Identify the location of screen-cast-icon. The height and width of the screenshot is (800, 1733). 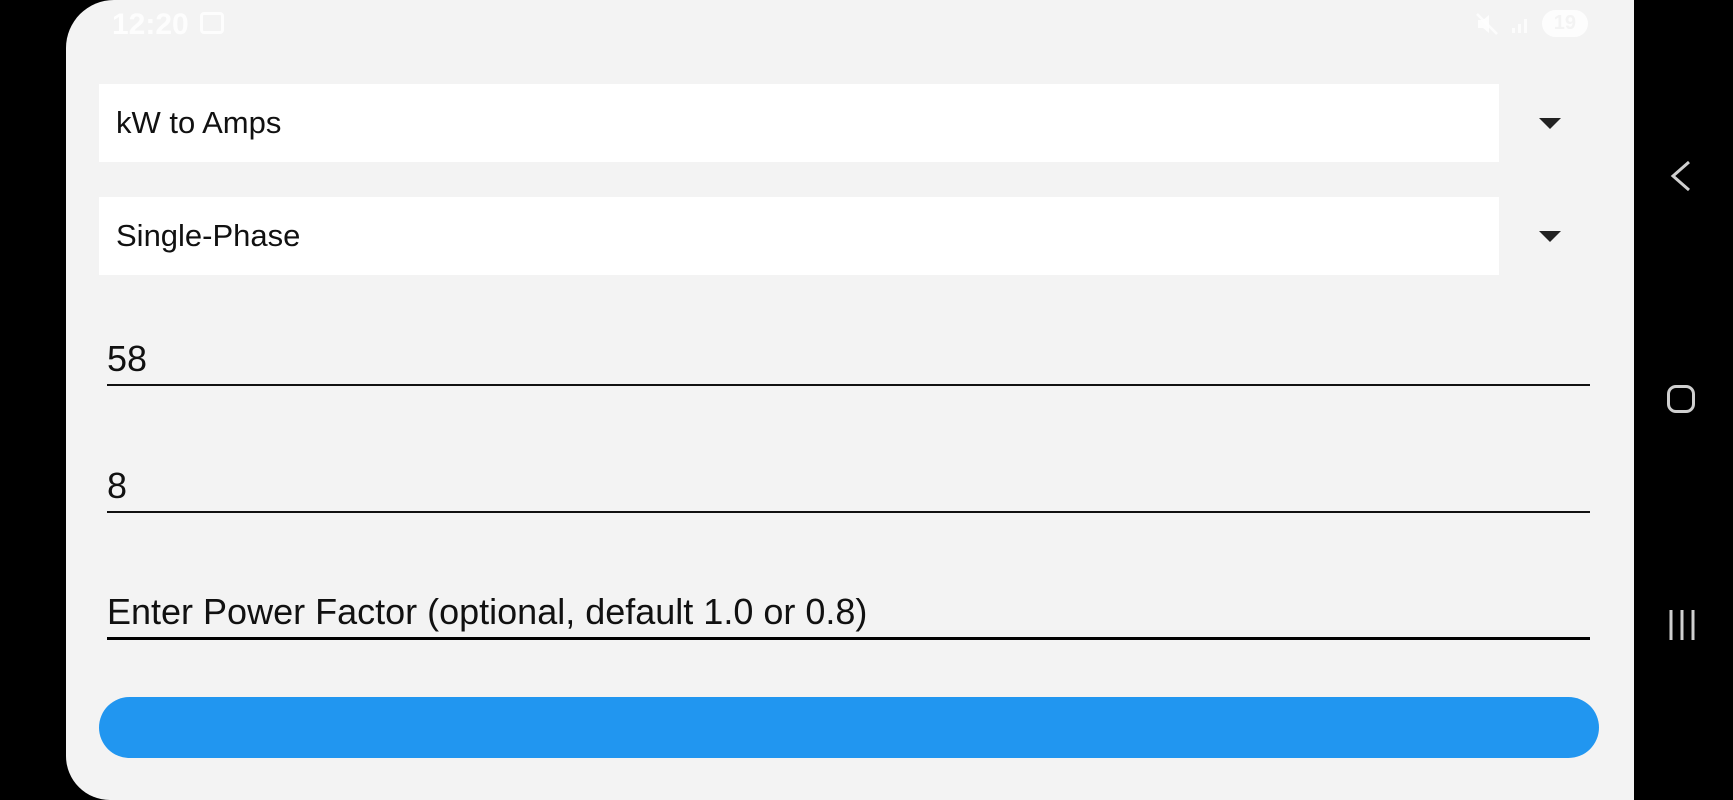
(212, 23).